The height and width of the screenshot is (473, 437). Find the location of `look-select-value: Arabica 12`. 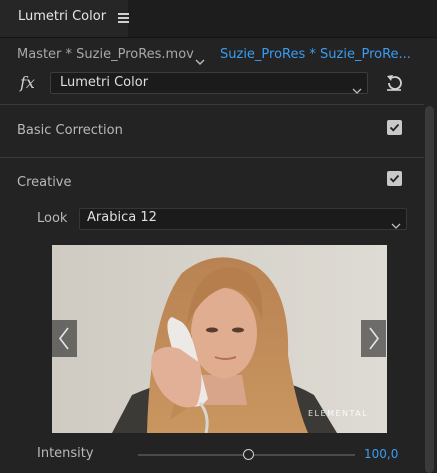

look-select-value: Arabica 12 is located at coordinates (122, 217).